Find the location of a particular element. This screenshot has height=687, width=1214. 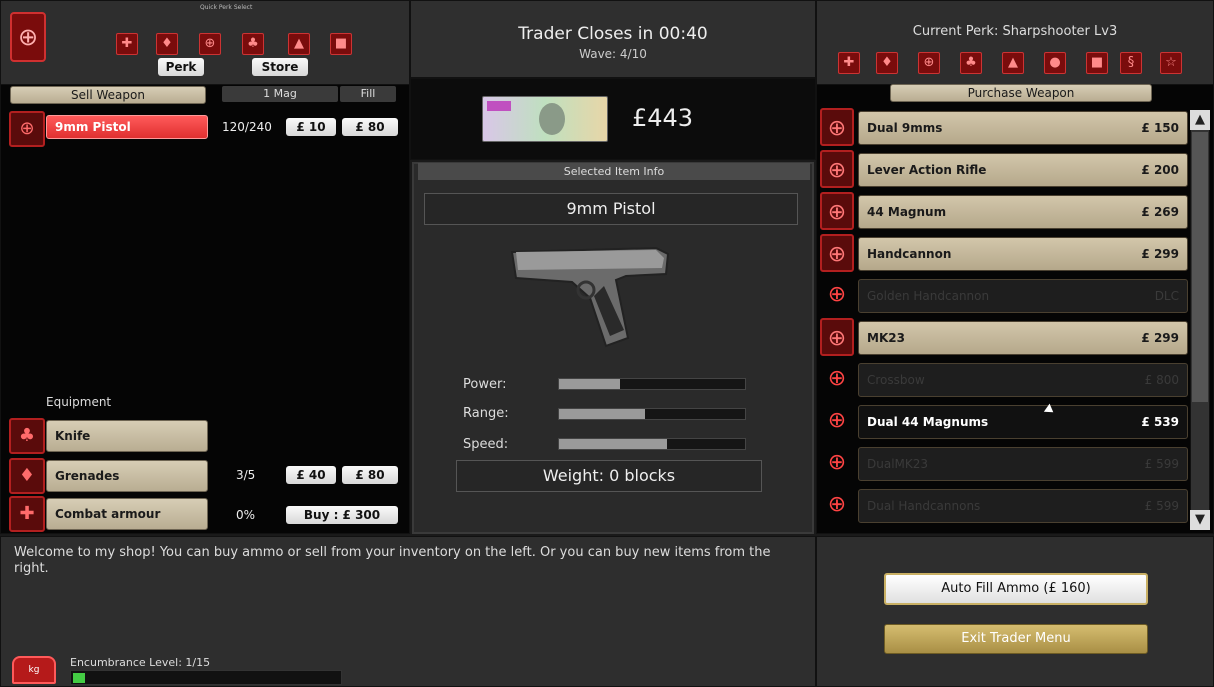

power-bar is located at coordinates (652, 384).